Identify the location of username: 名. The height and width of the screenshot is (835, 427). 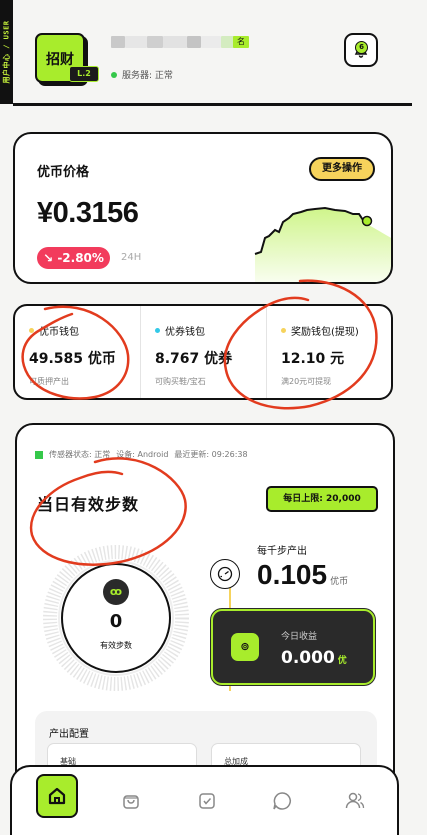
(180, 42).